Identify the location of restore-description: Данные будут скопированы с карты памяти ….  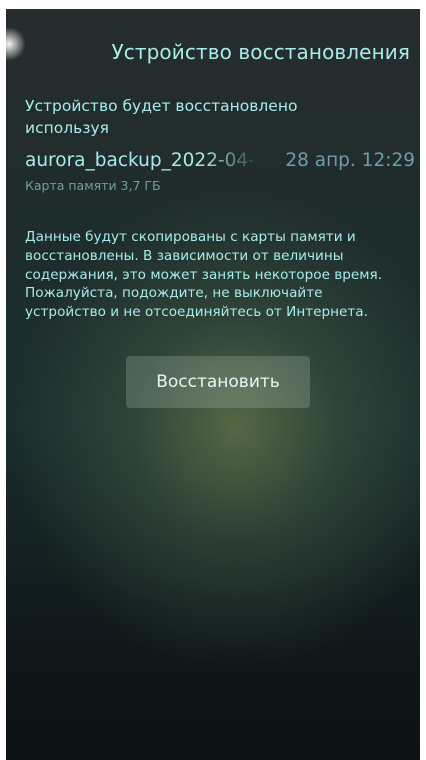
(204, 275).